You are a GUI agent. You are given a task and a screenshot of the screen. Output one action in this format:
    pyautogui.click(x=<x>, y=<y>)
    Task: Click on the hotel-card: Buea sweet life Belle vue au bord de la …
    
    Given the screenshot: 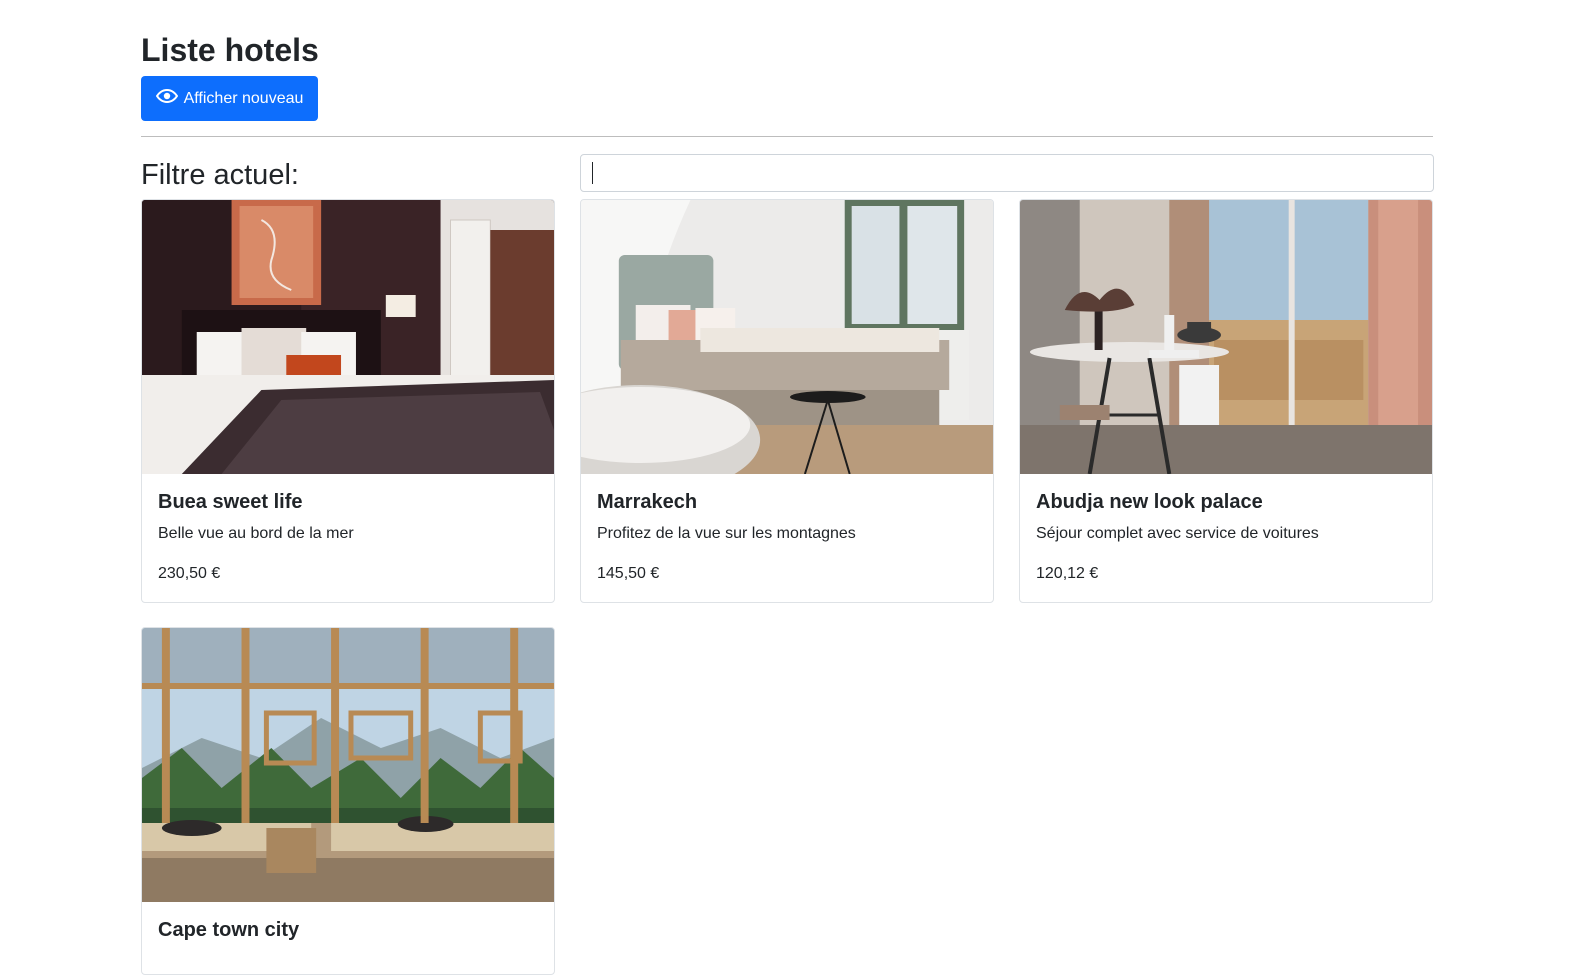 What is the action you would take?
    pyautogui.click(x=348, y=401)
    